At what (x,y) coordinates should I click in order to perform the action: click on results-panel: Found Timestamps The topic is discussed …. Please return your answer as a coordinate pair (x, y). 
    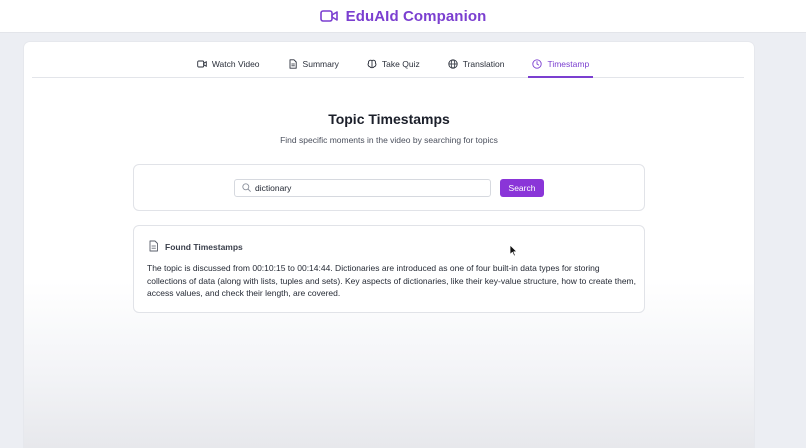
    Looking at the image, I should click on (389, 269).